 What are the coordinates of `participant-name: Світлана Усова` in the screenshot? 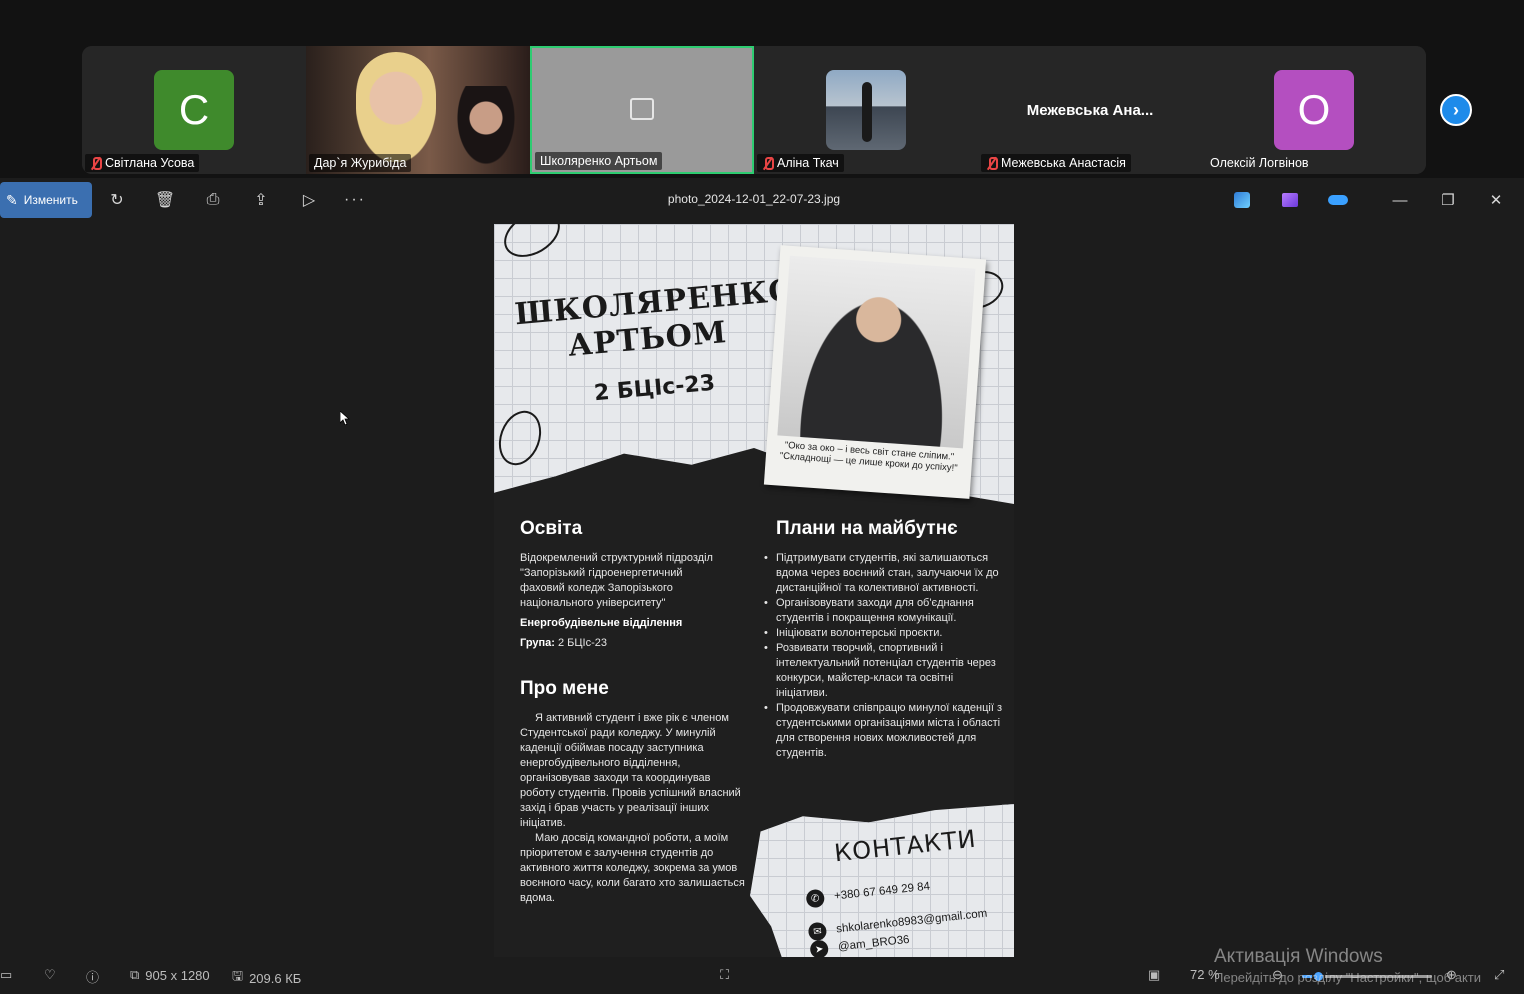 It's located at (142, 163).